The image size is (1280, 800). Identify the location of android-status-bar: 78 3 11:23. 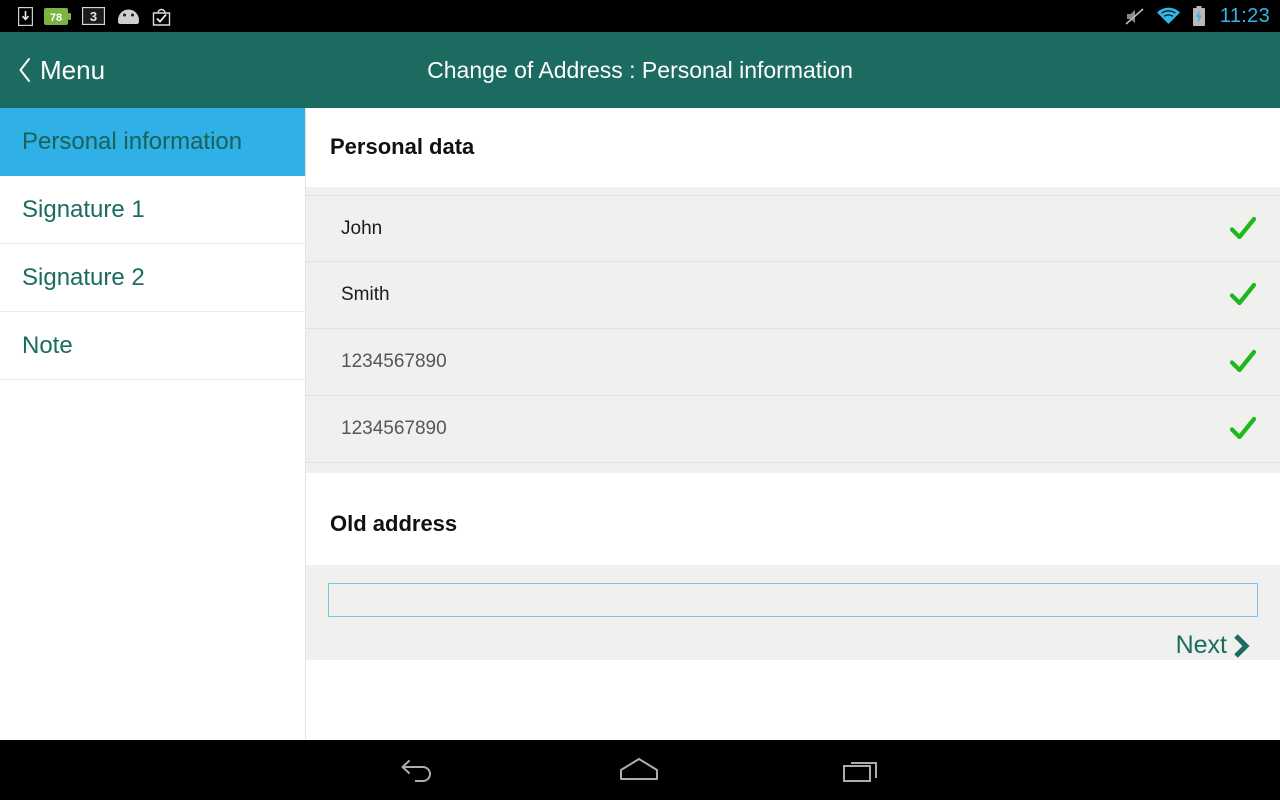
(640, 16).